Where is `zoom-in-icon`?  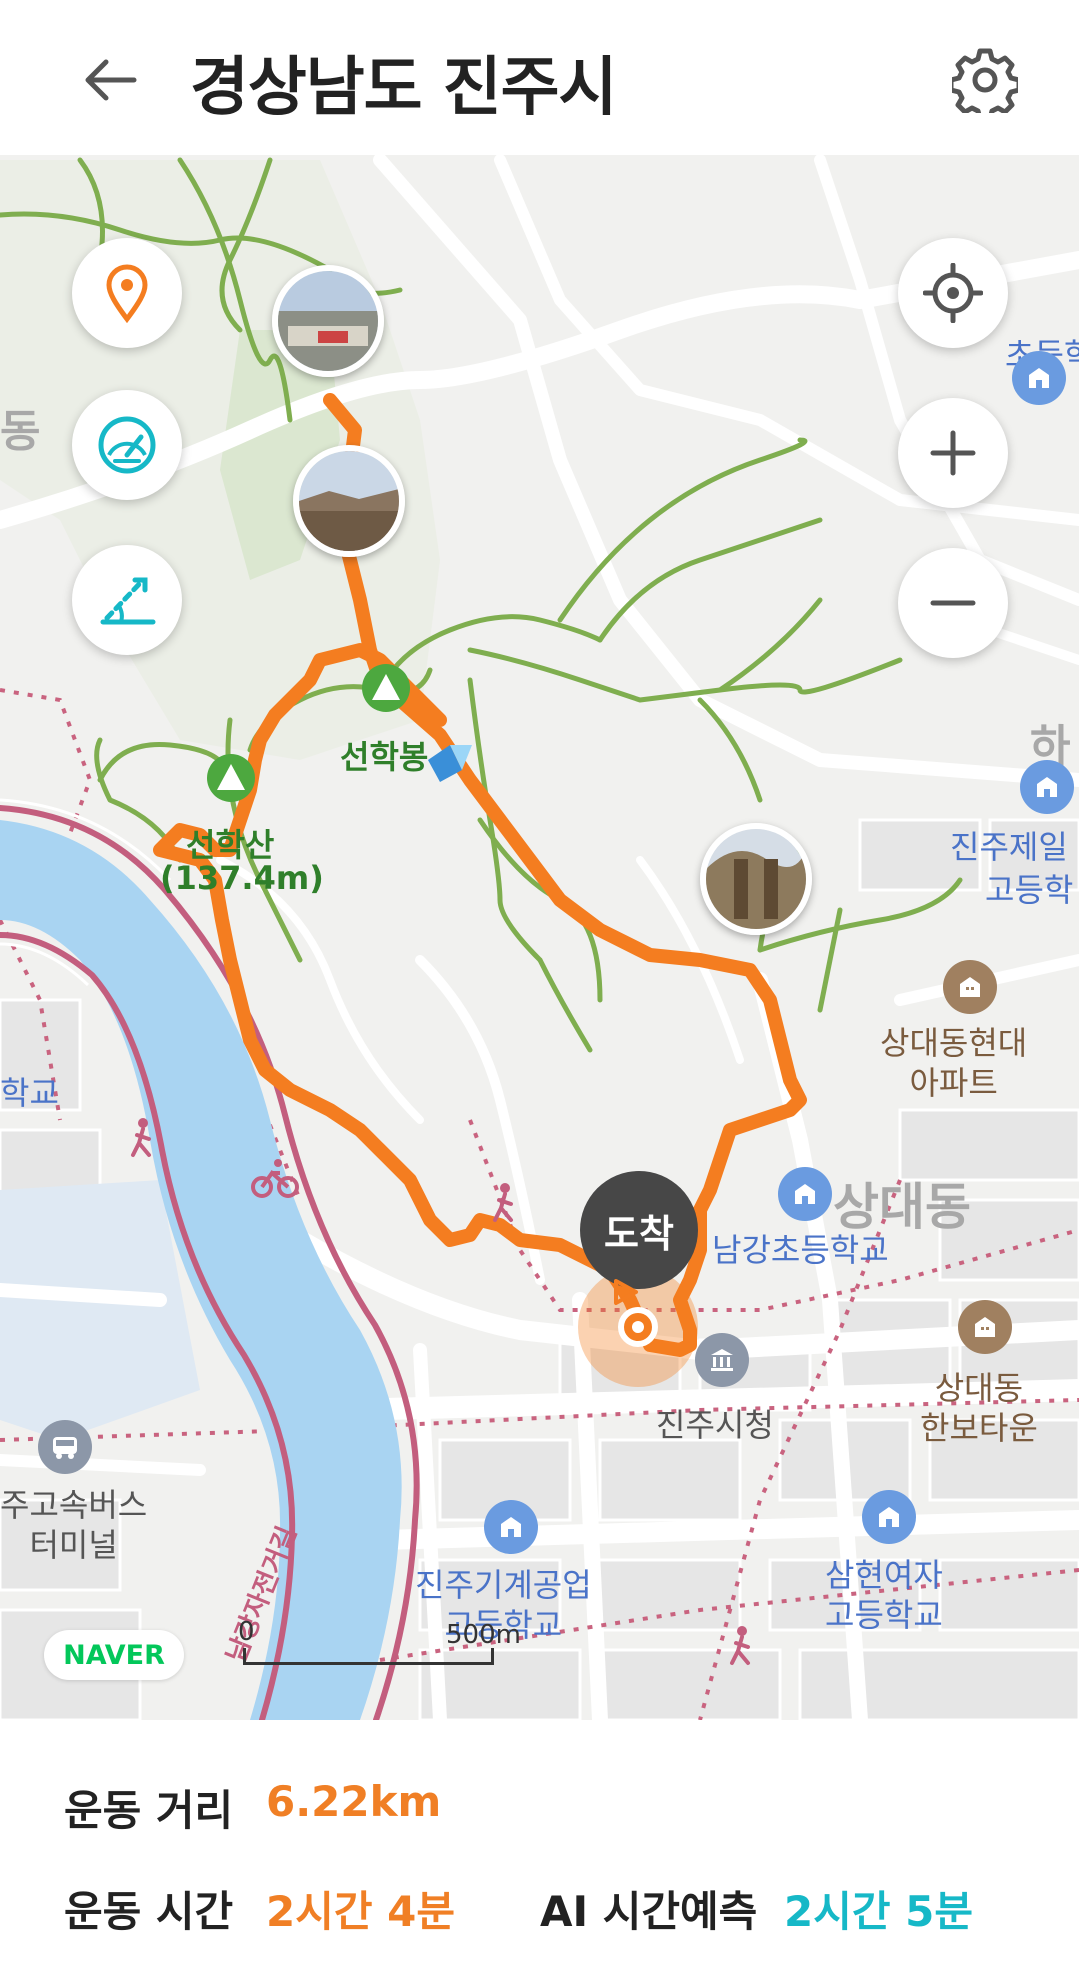
zoom-in-icon is located at coordinates (953, 453).